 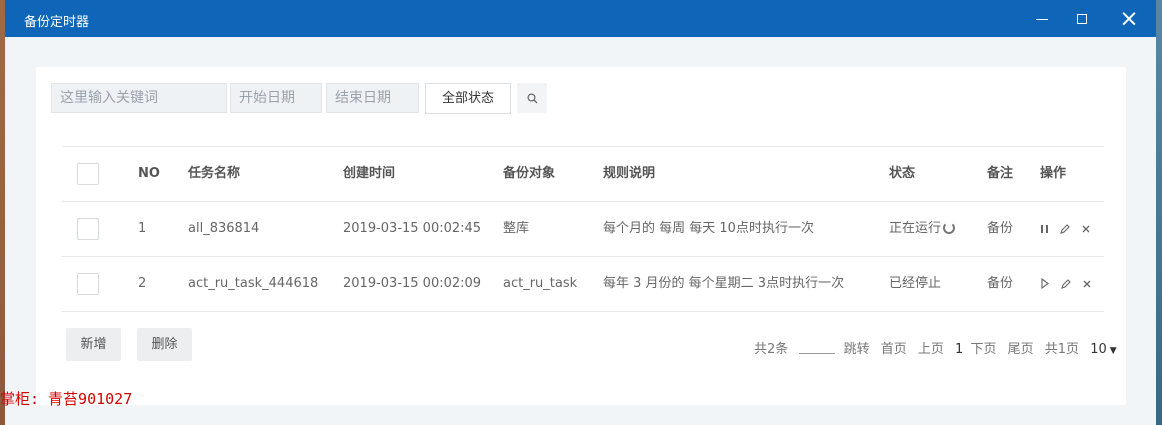 I want to click on chevron-down-icon: ▼, so click(x=1113, y=351).